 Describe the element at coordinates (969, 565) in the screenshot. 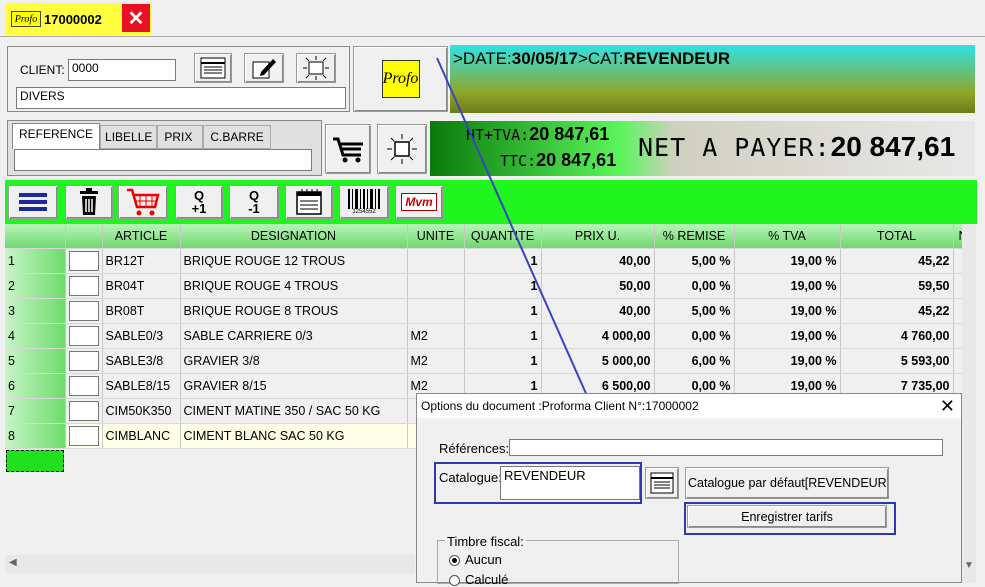

I see `scroll-down-icon: ▼` at that location.